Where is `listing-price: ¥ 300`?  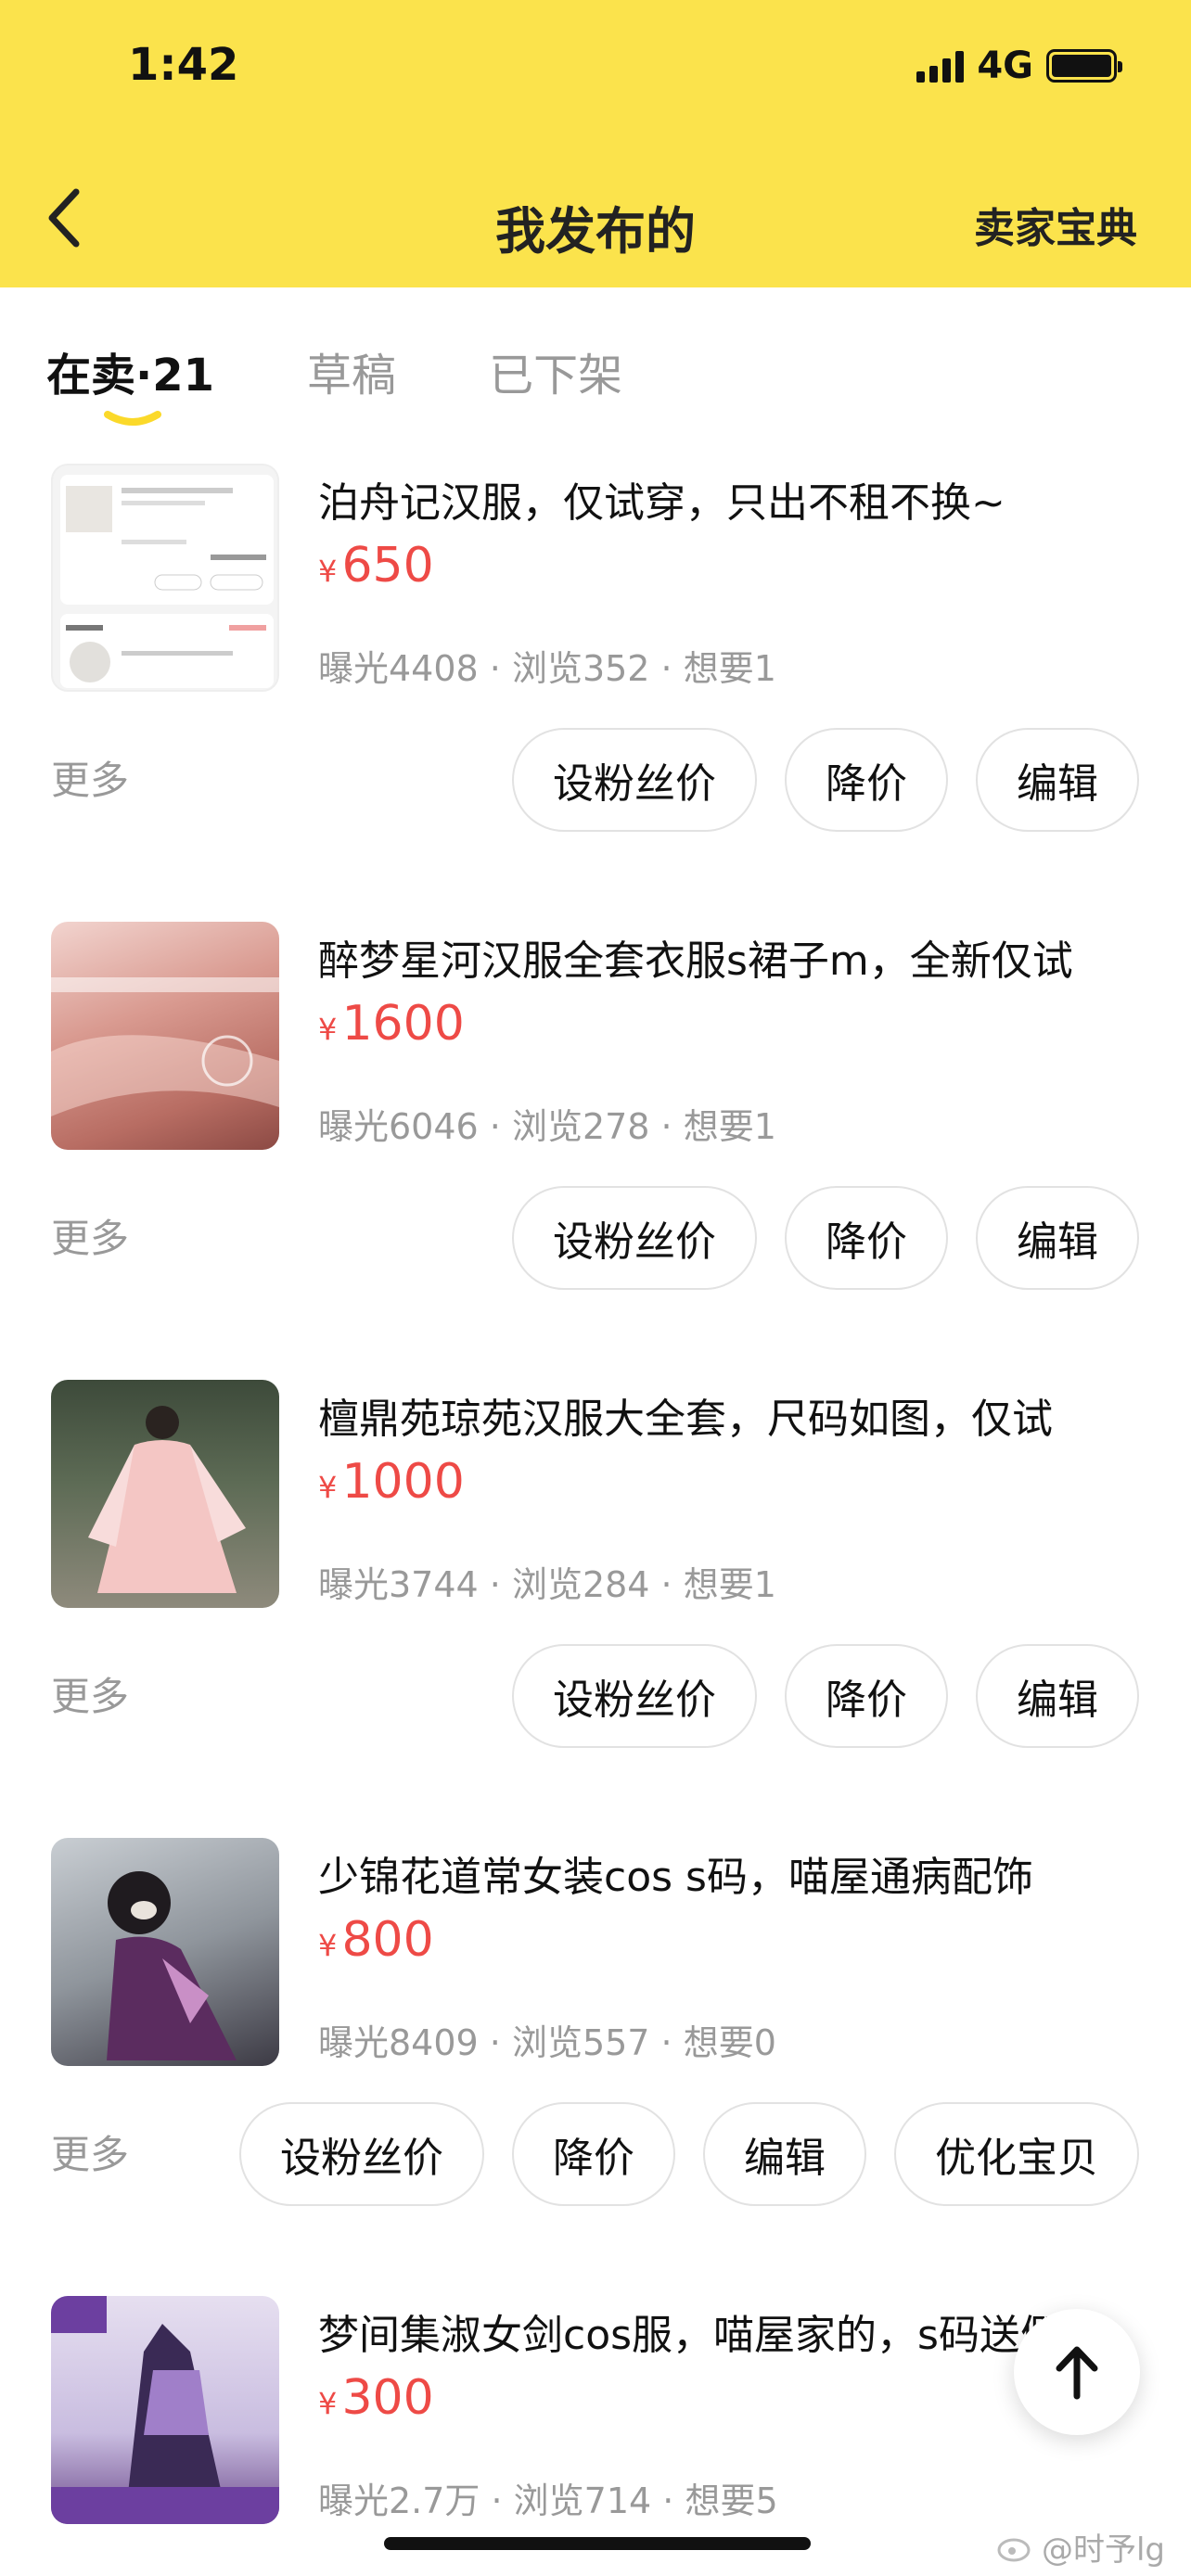
listing-price: ¥ 300 is located at coordinates (376, 2398).